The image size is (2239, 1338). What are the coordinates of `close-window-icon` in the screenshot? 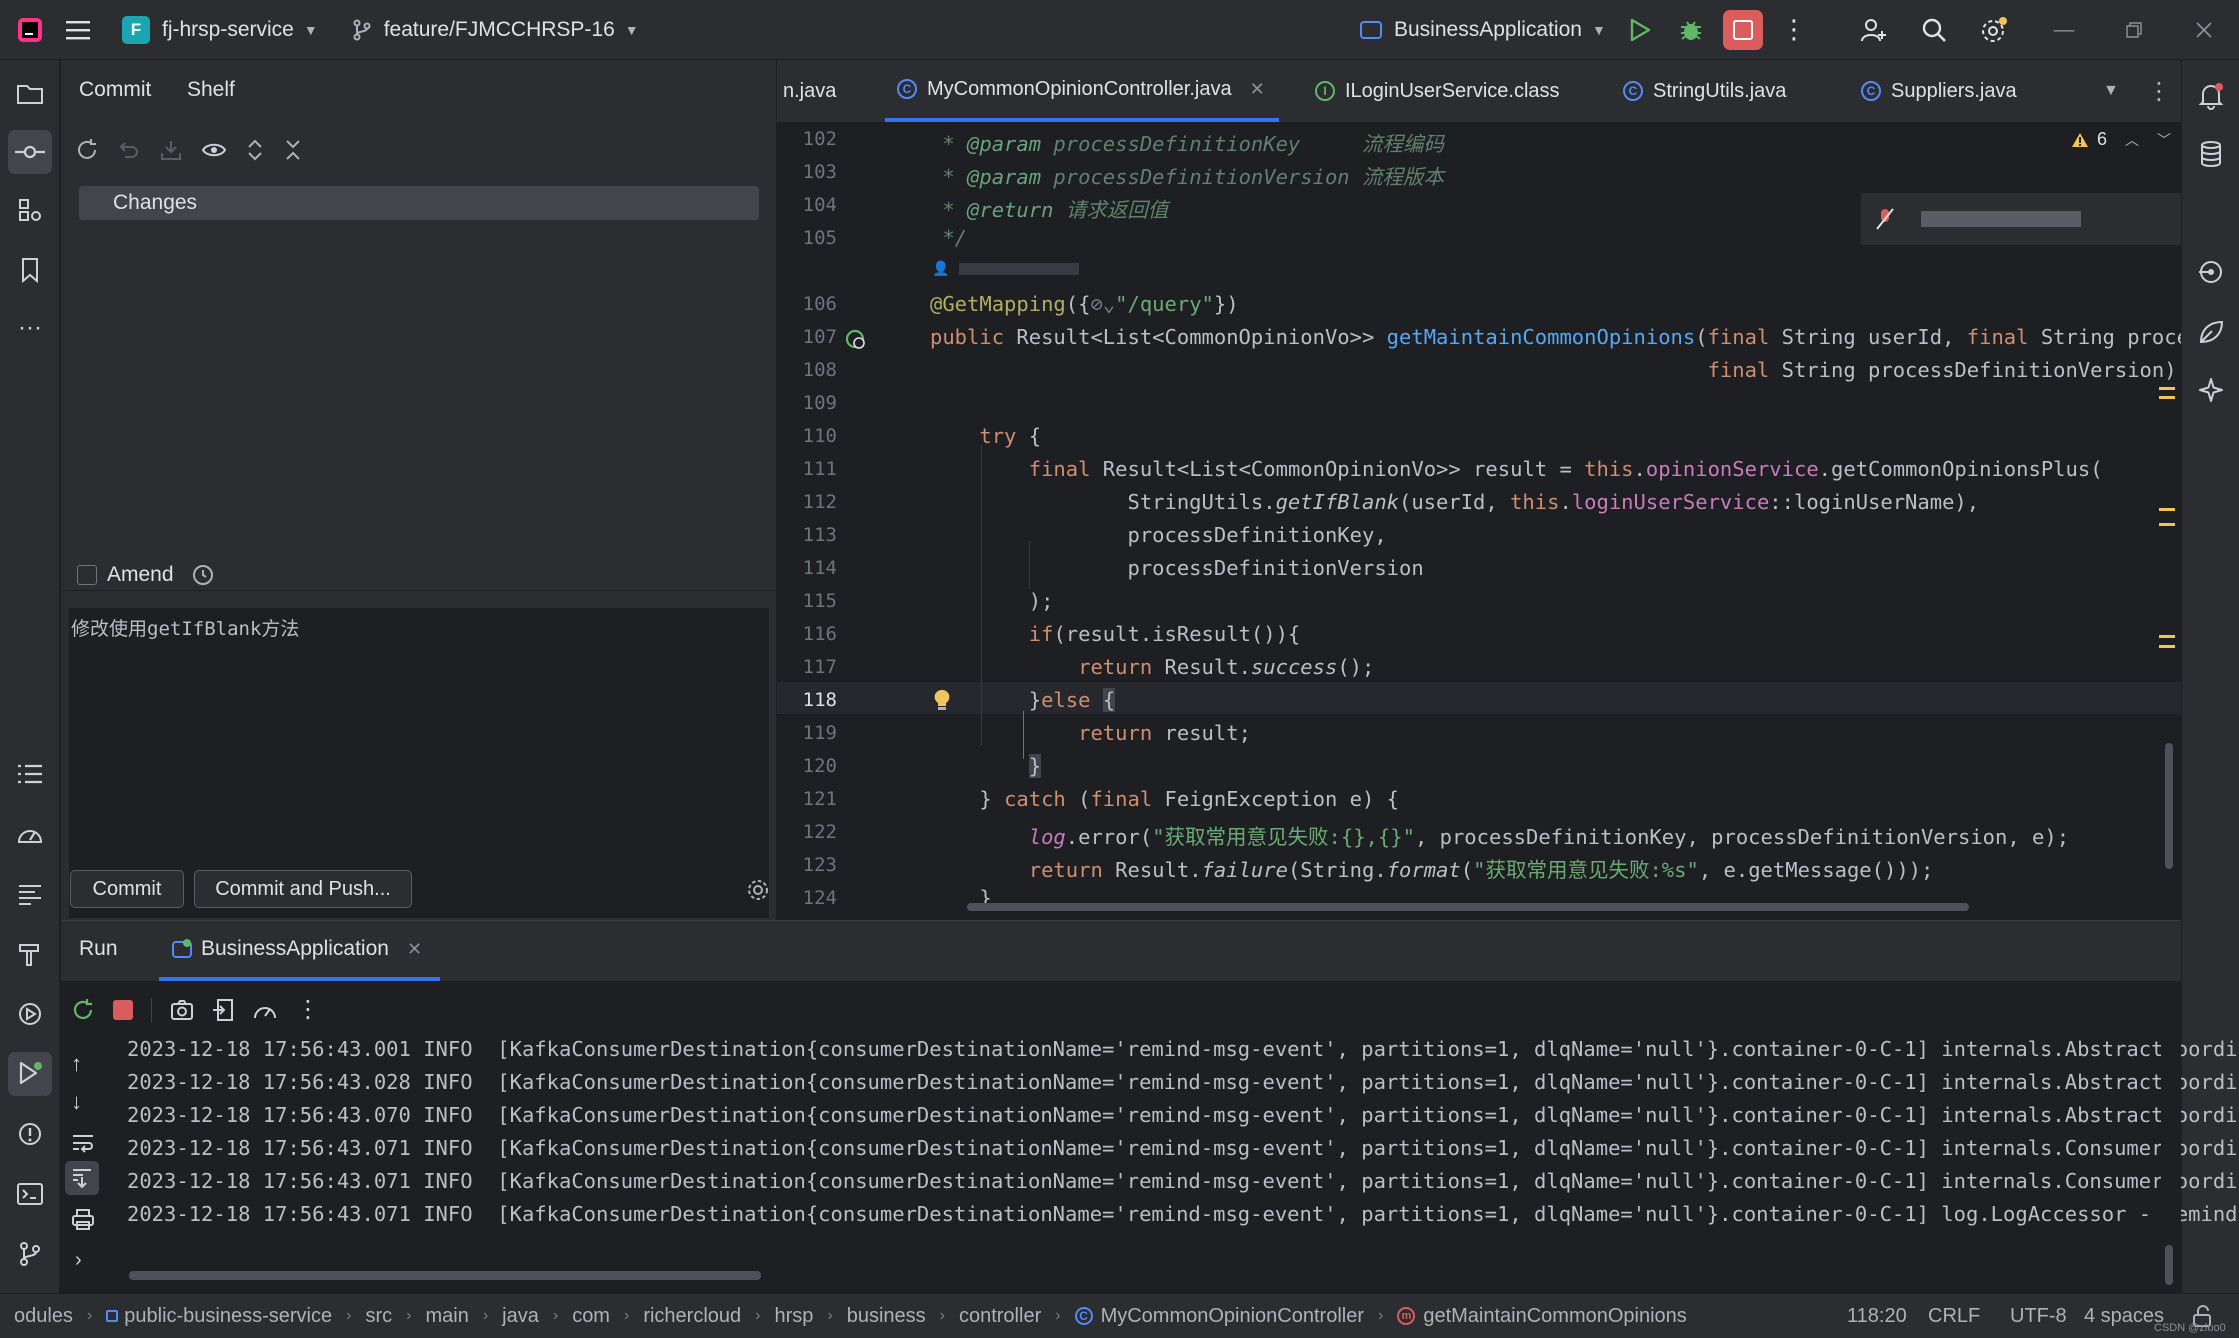 It's located at (2204, 30).